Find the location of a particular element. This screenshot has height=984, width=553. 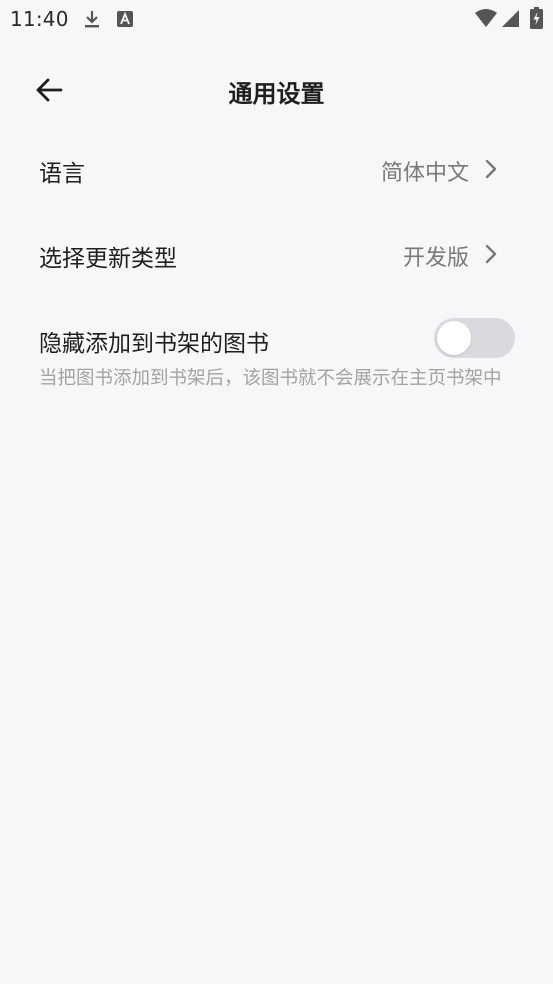

update-type-setting-row: 选择更新类型 开发版 is located at coordinates (276, 254).